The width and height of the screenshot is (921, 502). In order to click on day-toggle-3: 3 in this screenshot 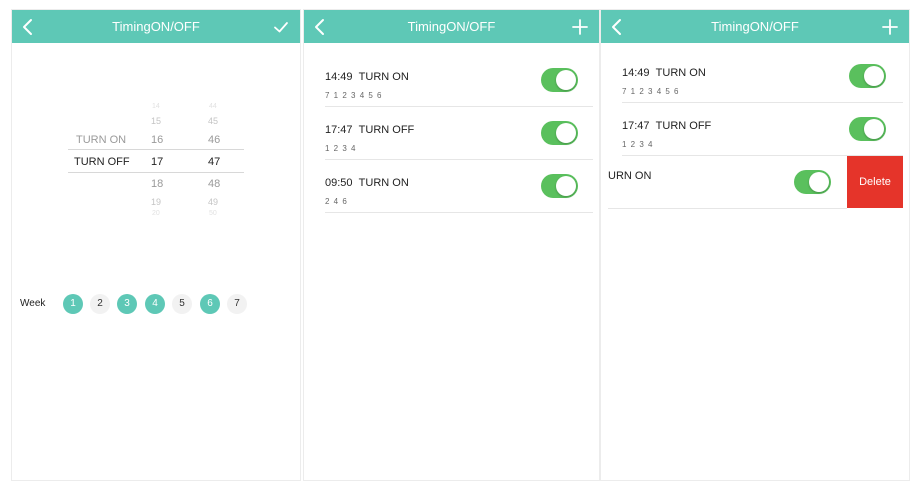, I will do `click(127, 304)`.